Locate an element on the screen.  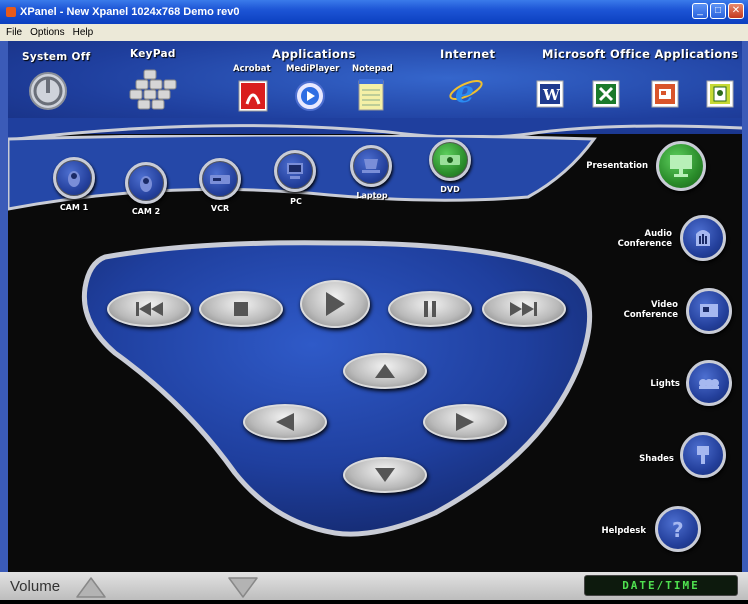
applications-label: Applications is located at coordinates (314, 54).